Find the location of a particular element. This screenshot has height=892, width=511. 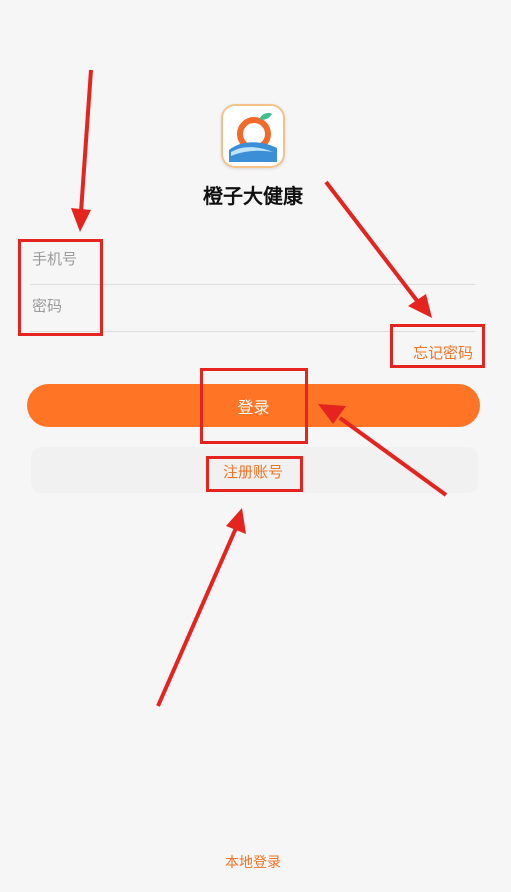

annotation-arrow-credentials is located at coordinates (82, 150).